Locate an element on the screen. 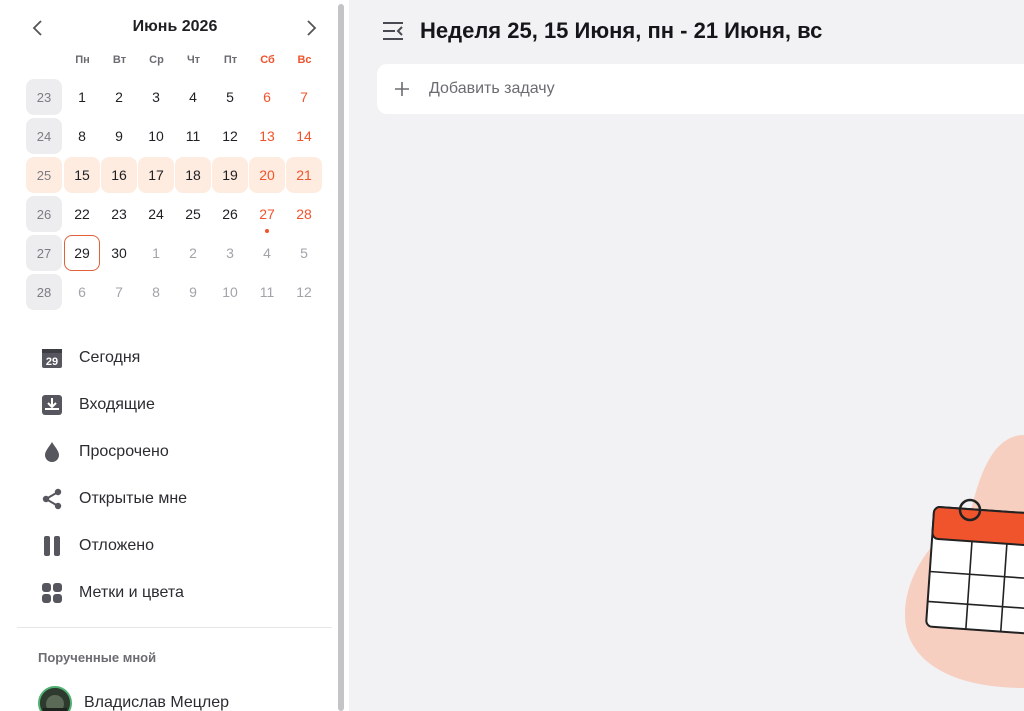  menu-item-label: Открытые мне is located at coordinates (133, 498).